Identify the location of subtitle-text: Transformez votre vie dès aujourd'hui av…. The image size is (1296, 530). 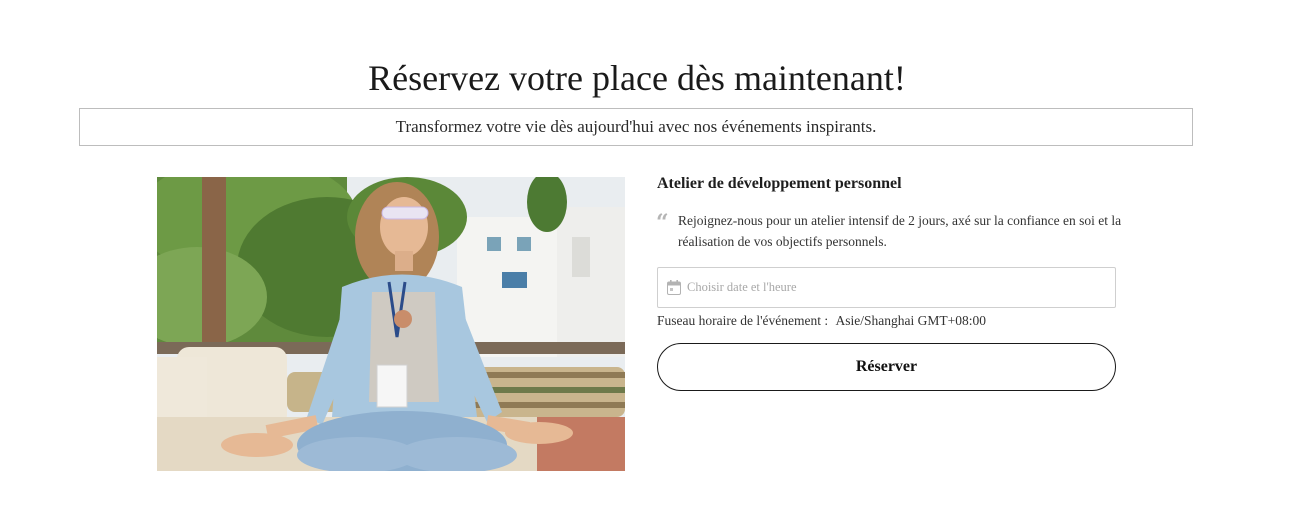
(636, 126).